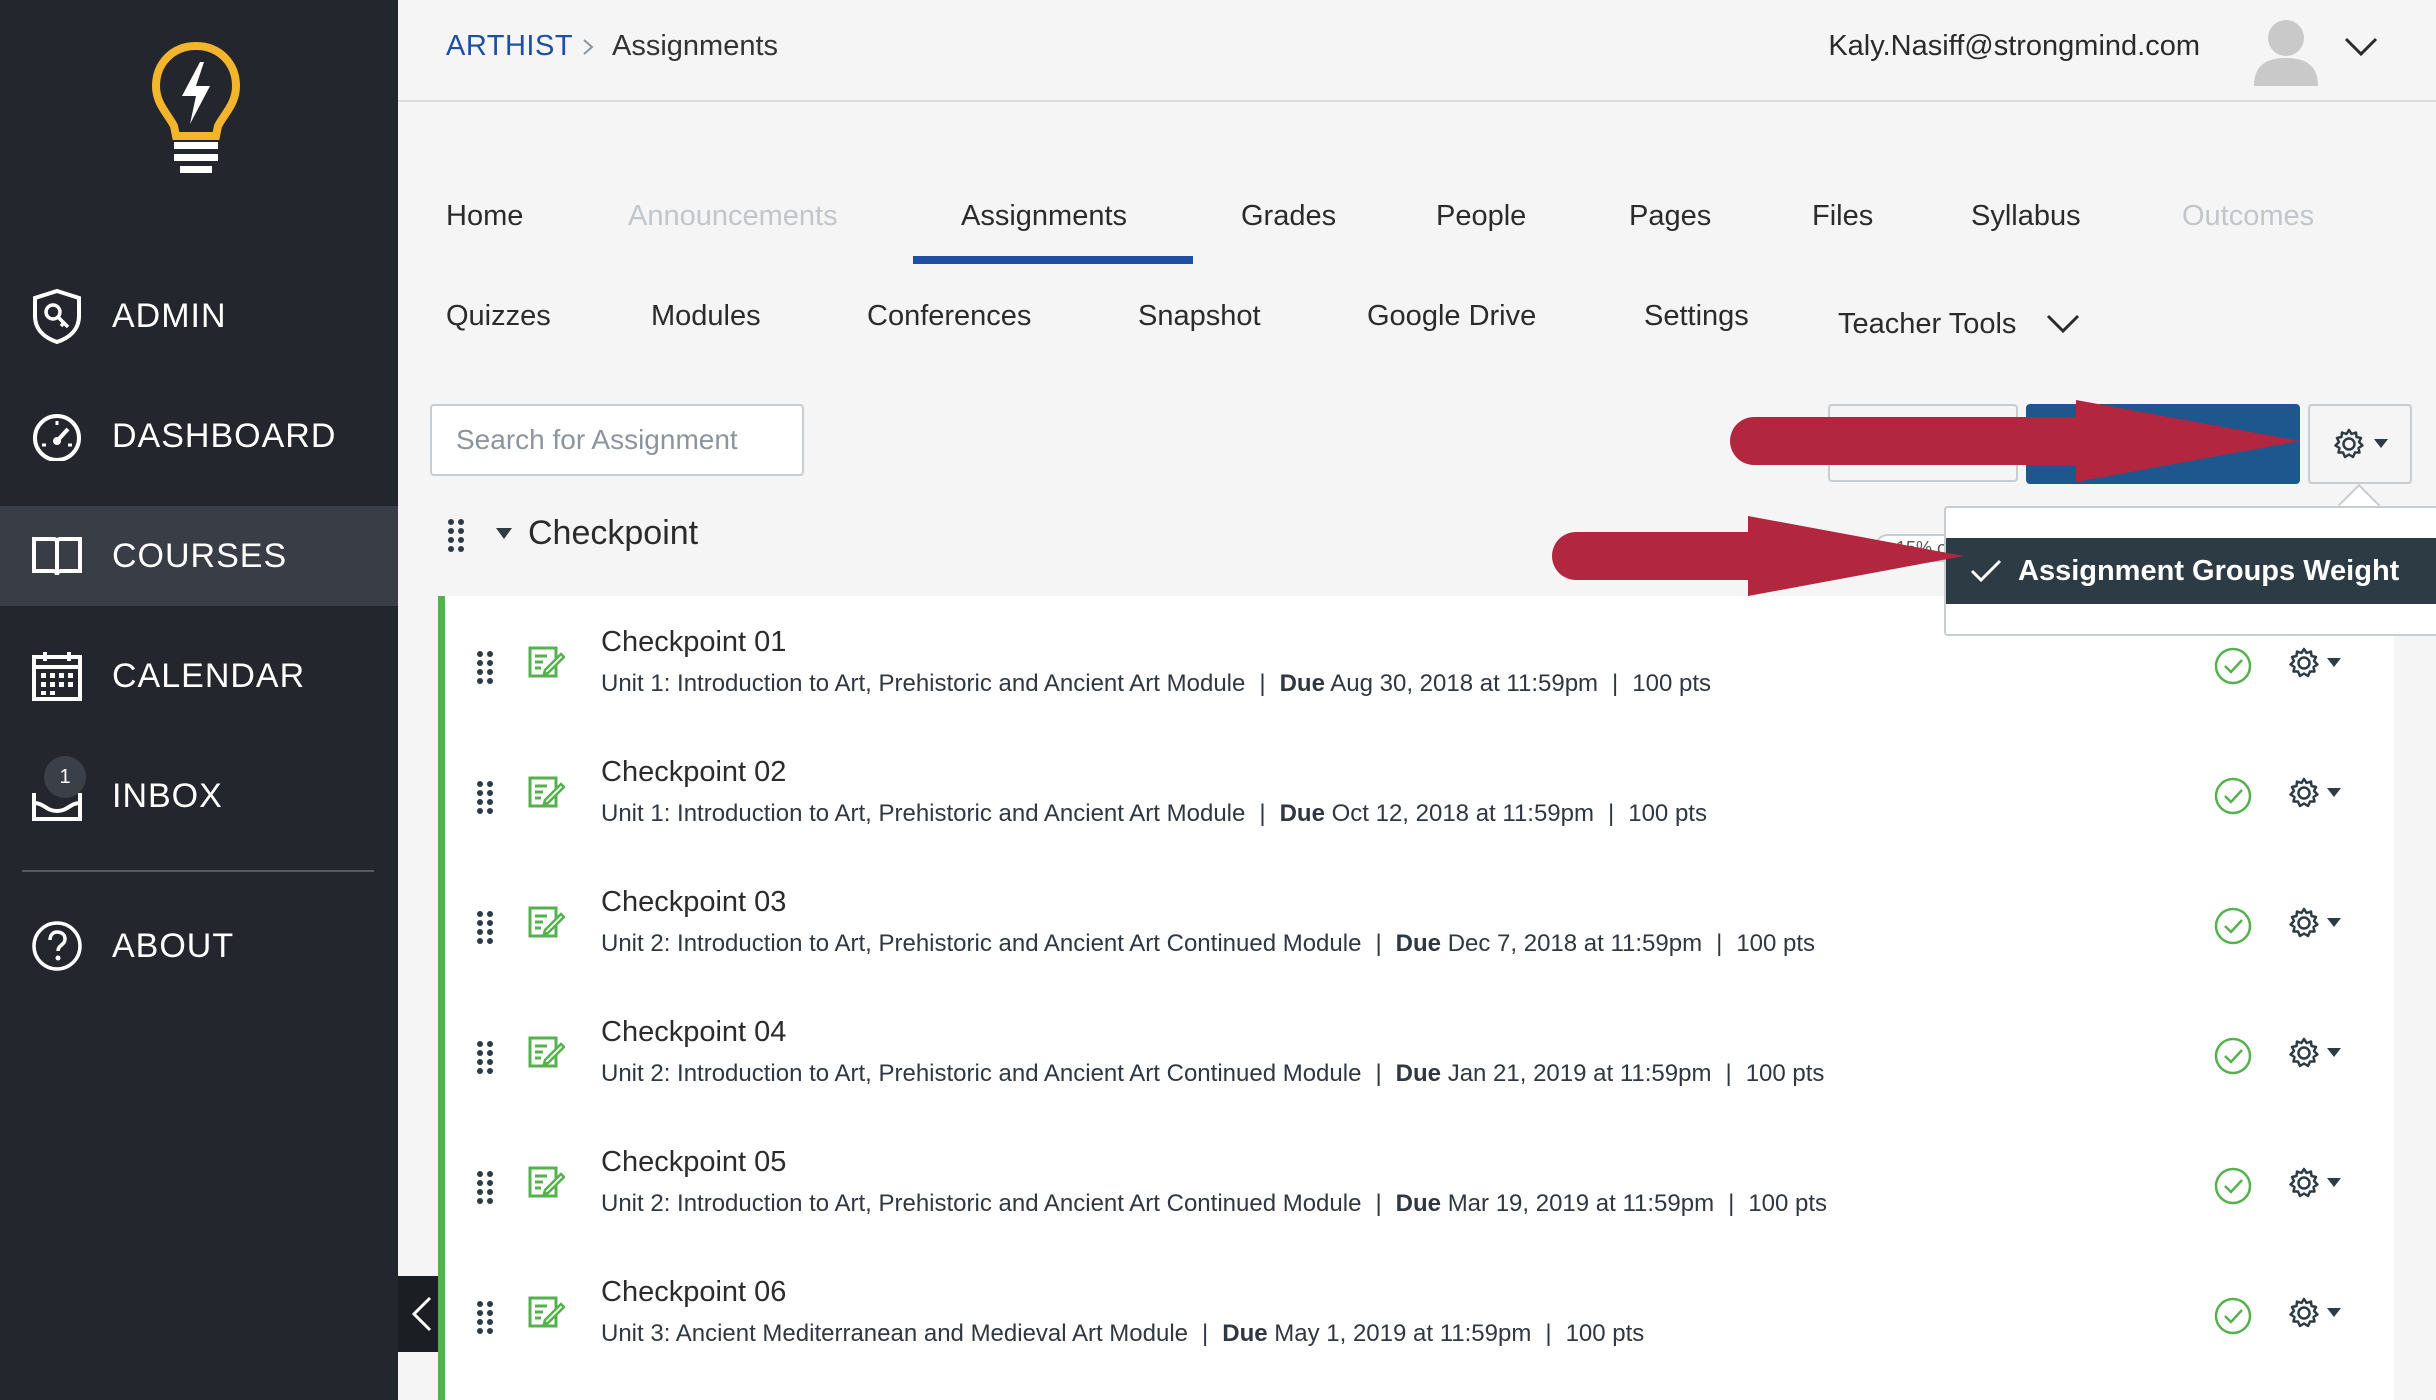 The height and width of the screenshot is (1400, 2436). I want to click on assignment-title-link: Checkpoint 04, so click(693, 1032).